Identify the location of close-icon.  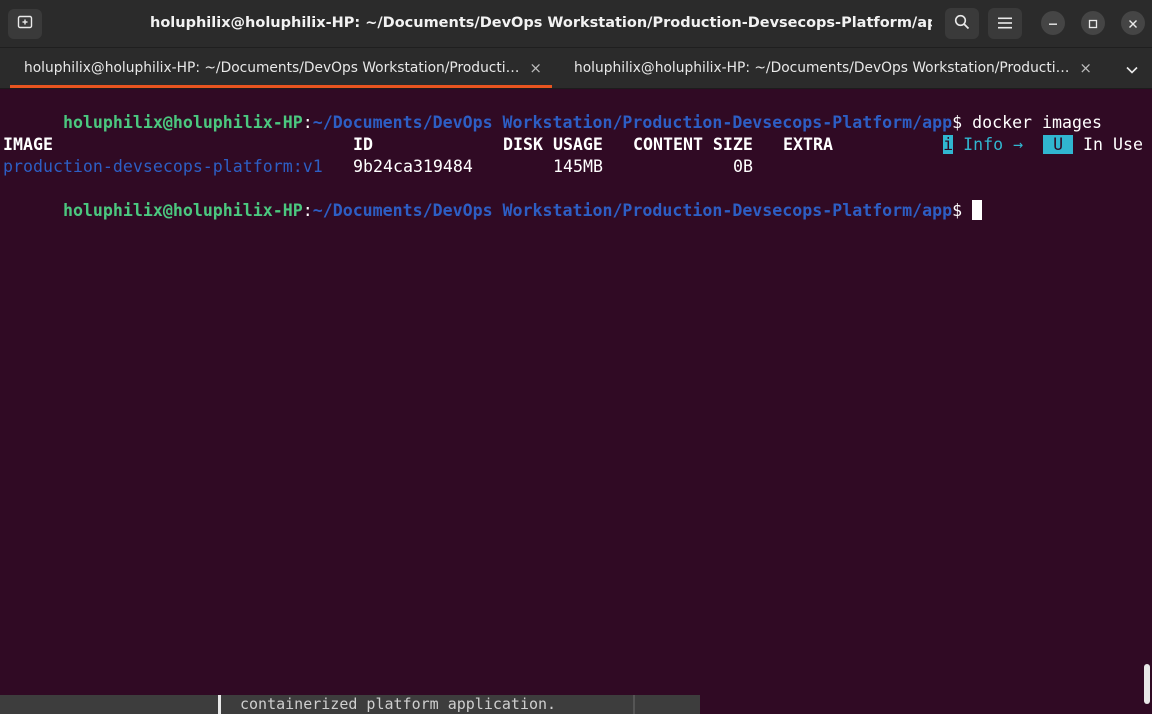
(1133, 23).